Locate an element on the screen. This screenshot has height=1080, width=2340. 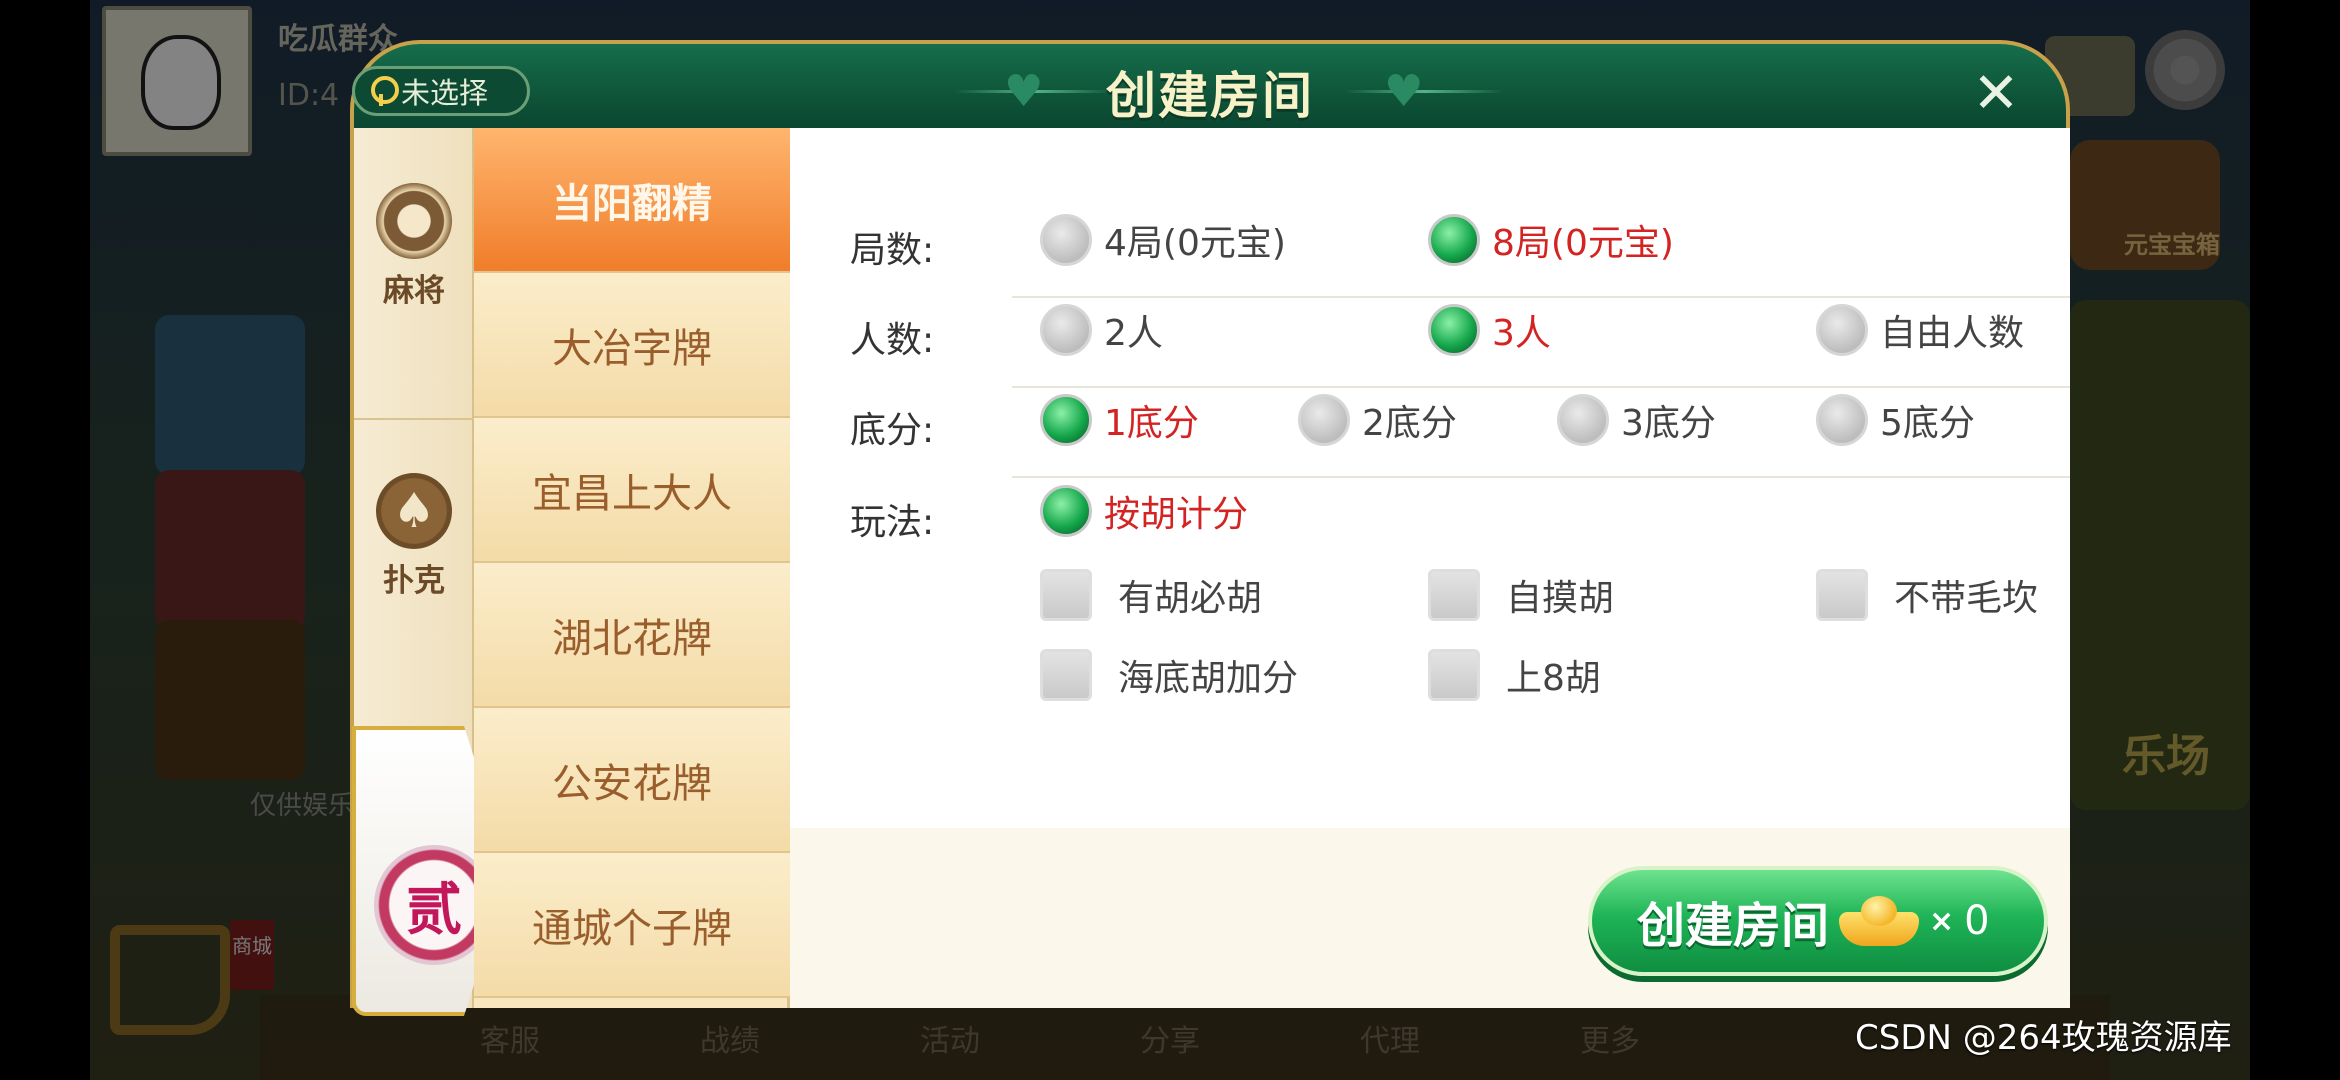
game-item-yichang-shangdaren: 宜昌上大人 is located at coordinates (632, 490).